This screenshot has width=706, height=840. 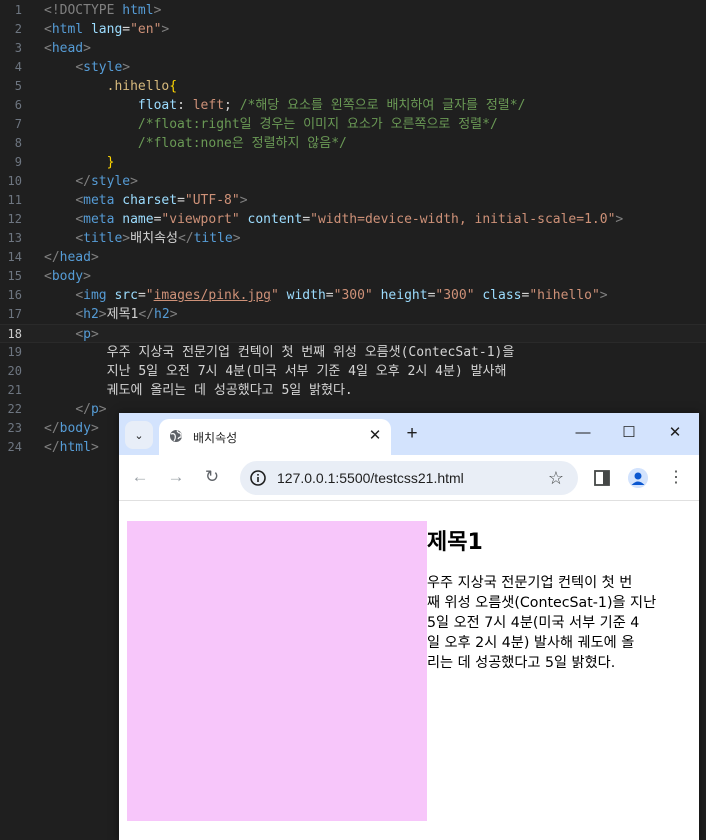 I want to click on code-text: <title>배치속성</title>, so click(x=142, y=238).